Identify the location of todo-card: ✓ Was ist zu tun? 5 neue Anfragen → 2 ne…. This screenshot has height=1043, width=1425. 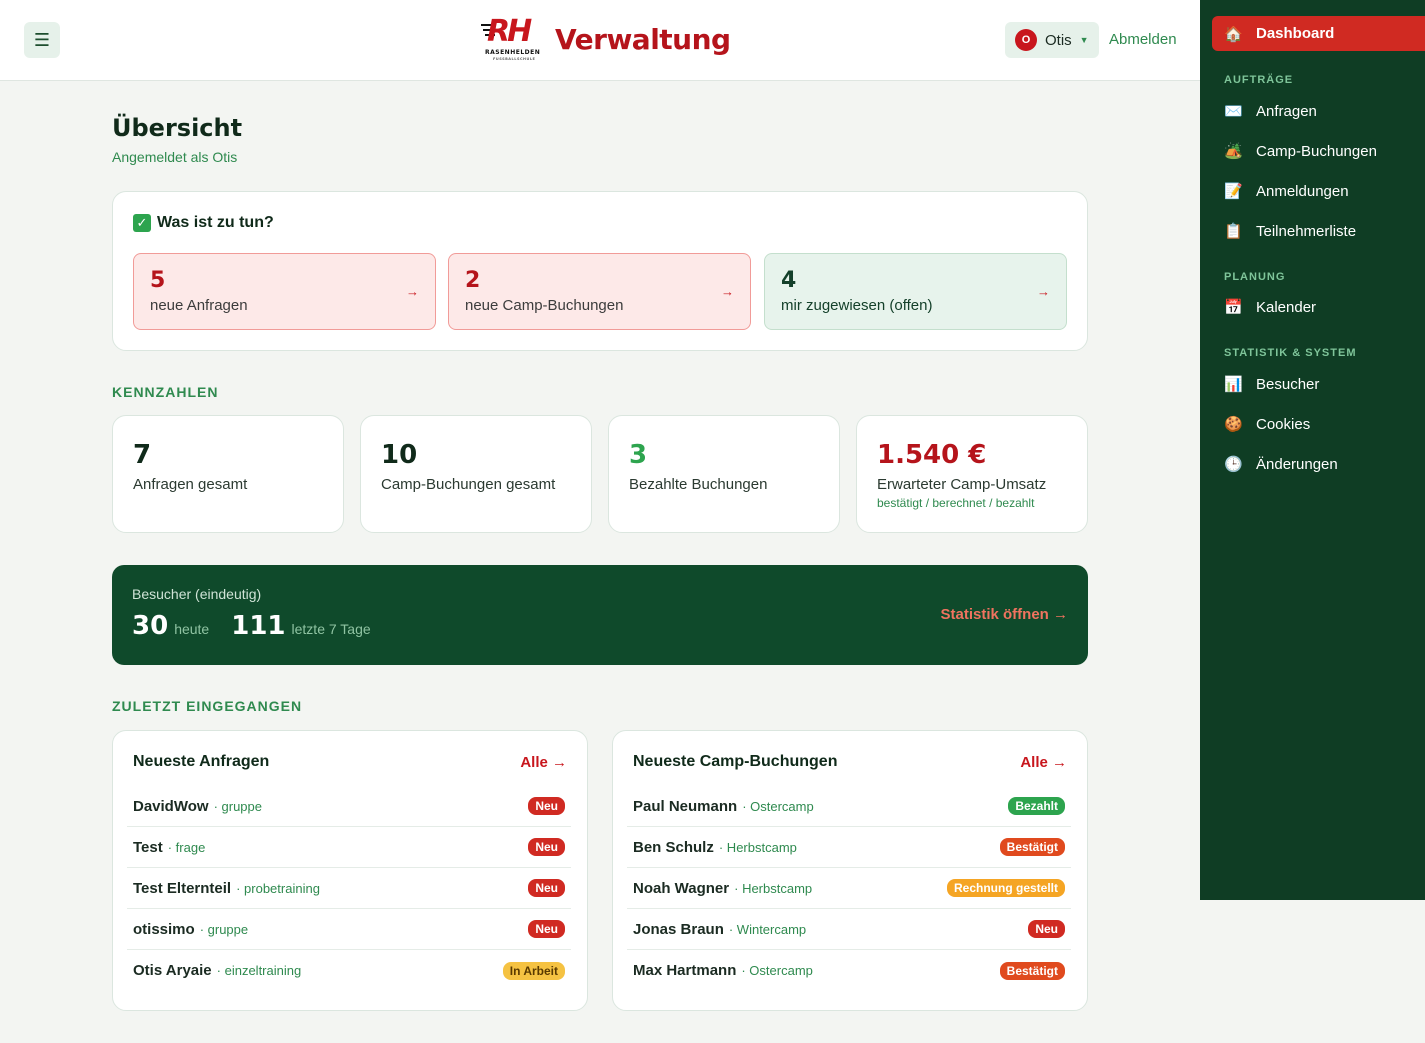
(600, 271).